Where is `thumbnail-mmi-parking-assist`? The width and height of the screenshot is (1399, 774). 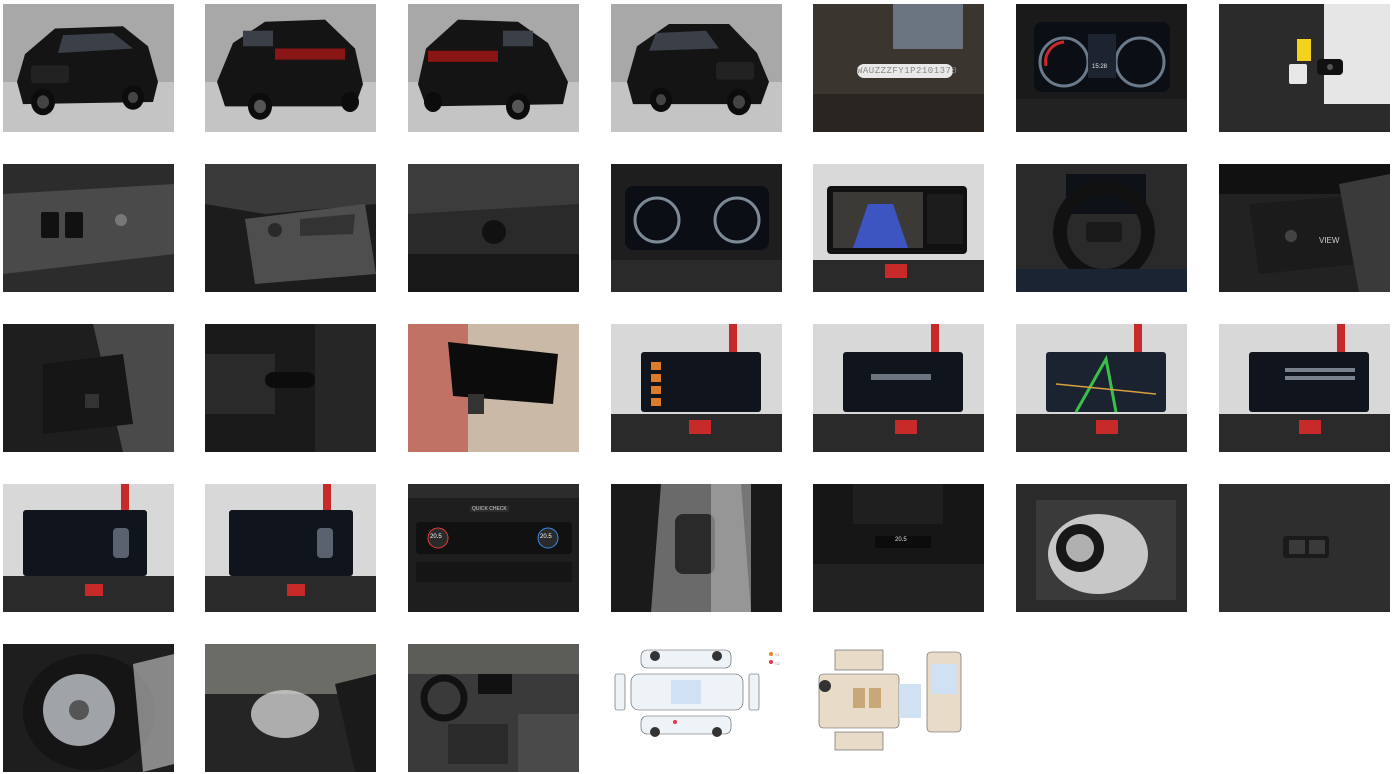
thumbnail-mmi-parking-assist is located at coordinates (290, 548).